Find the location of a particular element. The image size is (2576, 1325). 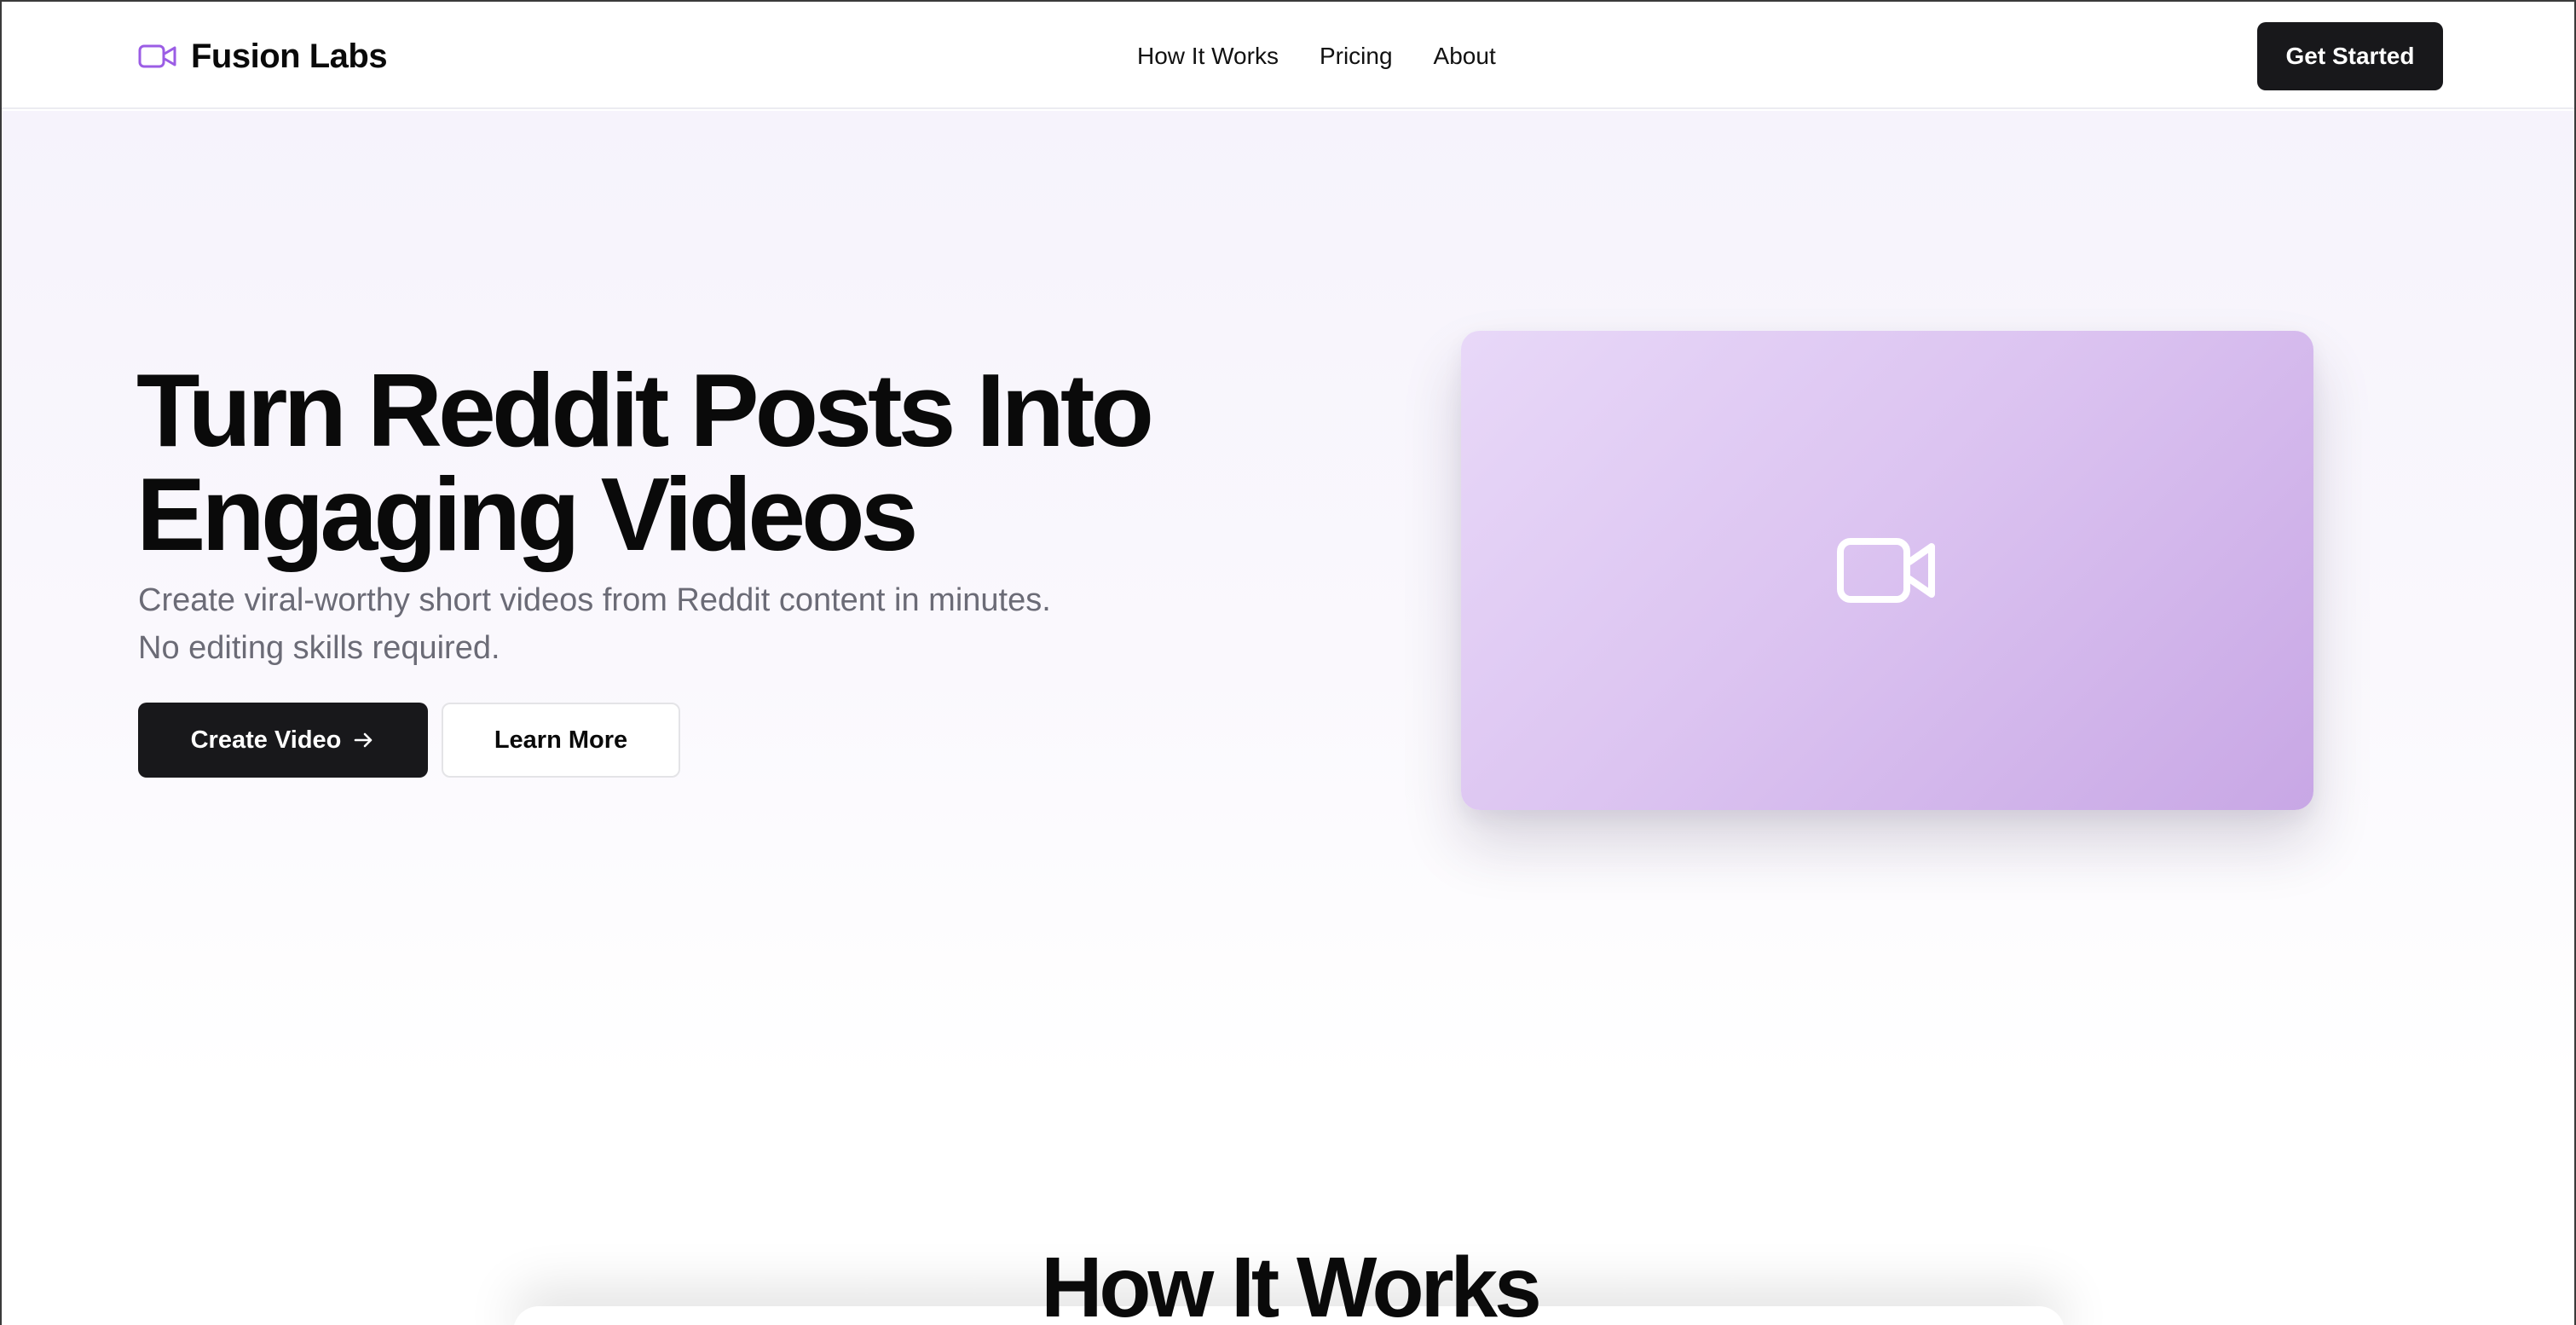

hero-title-line-1: Turn Reddit Posts Into is located at coordinates (645, 410).